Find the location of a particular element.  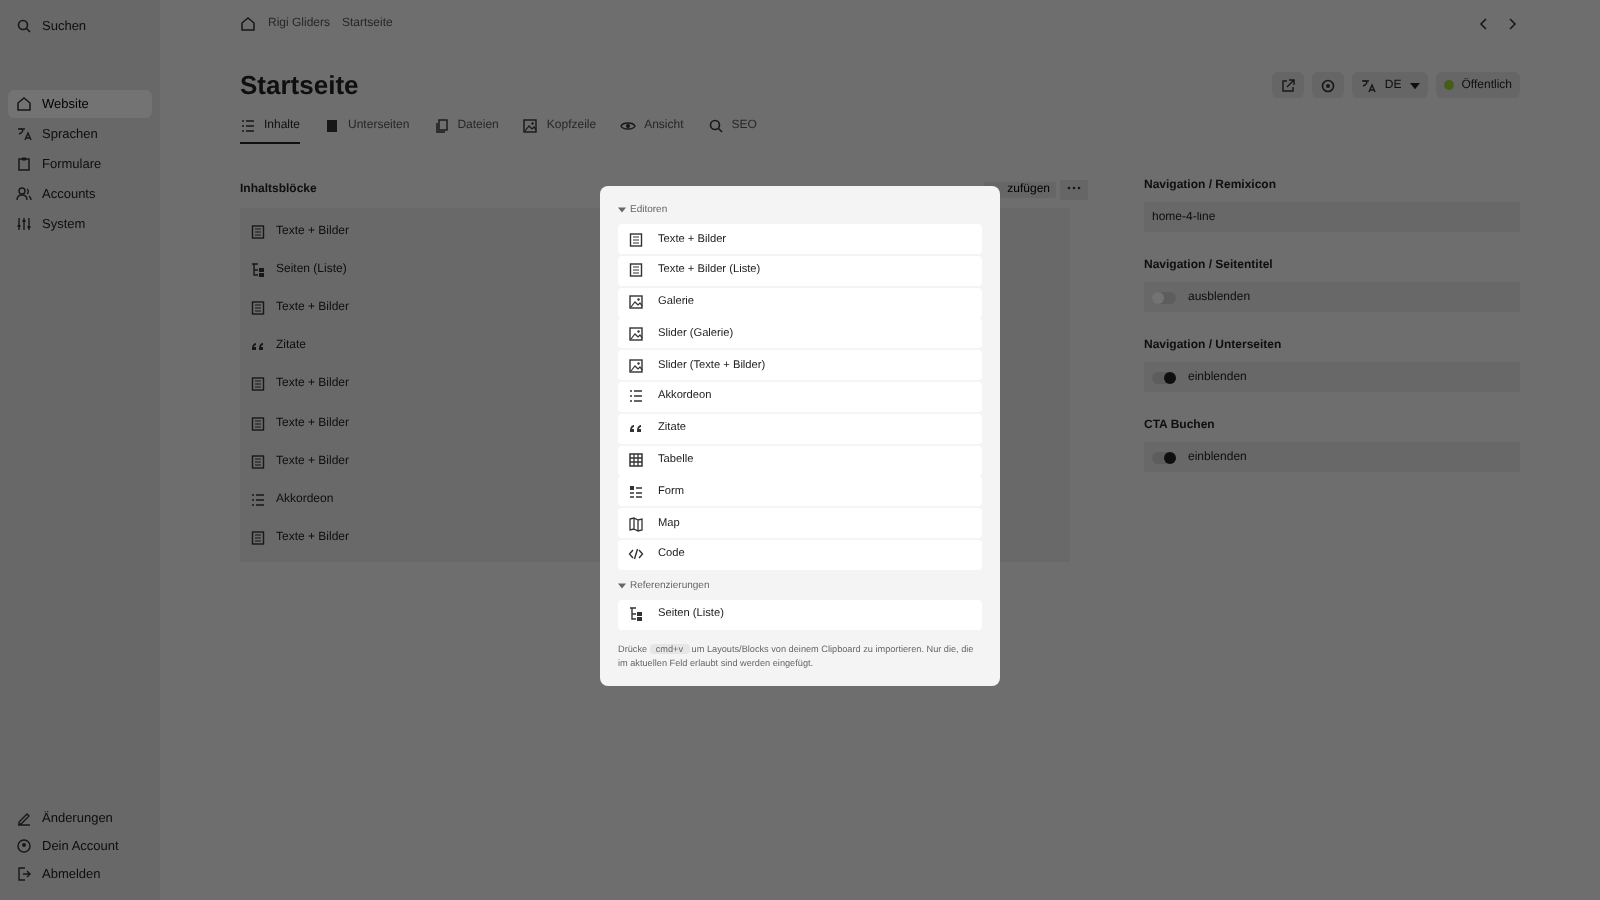

page-title: Startseite is located at coordinates (299, 85).